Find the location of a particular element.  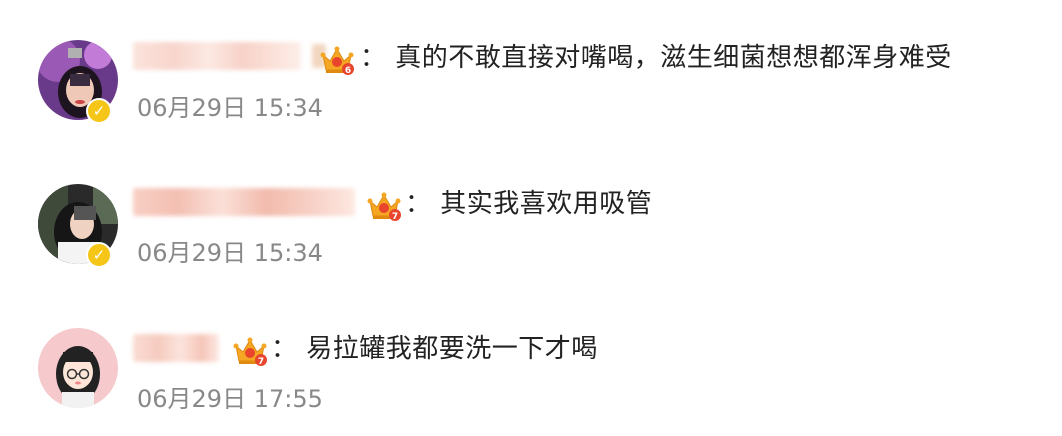

comment-timestamp: 06月29日 15:34 is located at coordinates (230, 253).